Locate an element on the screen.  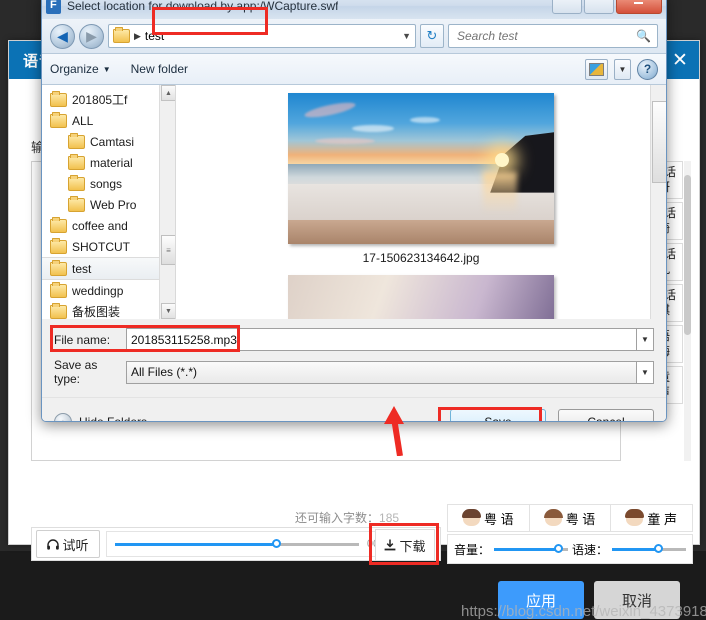
tree-item: songs is located at coordinates (108, 183).